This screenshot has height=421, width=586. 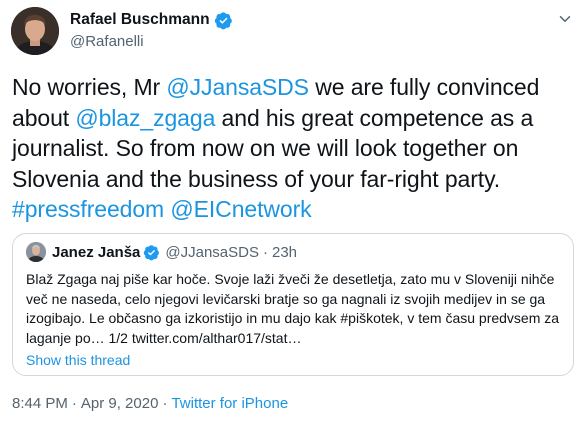 I want to click on quoted-author-name: Janez Janša, so click(x=96, y=252).